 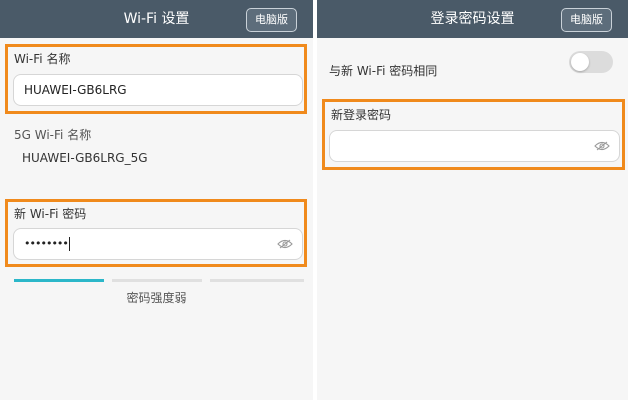 I want to click on toggle-knob, so click(x=580, y=62).